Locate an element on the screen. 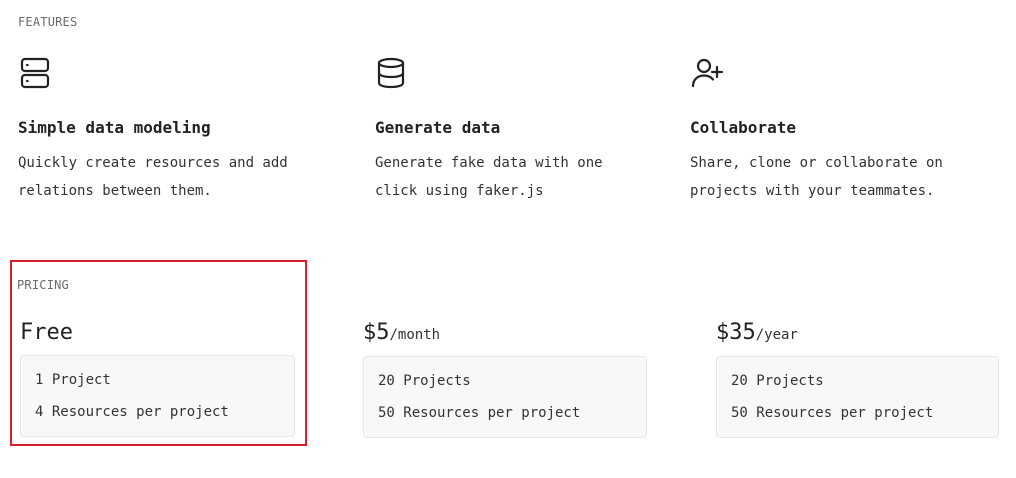 The image size is (1016, 478). user-plus-icon is located at coordinates (707, 73).